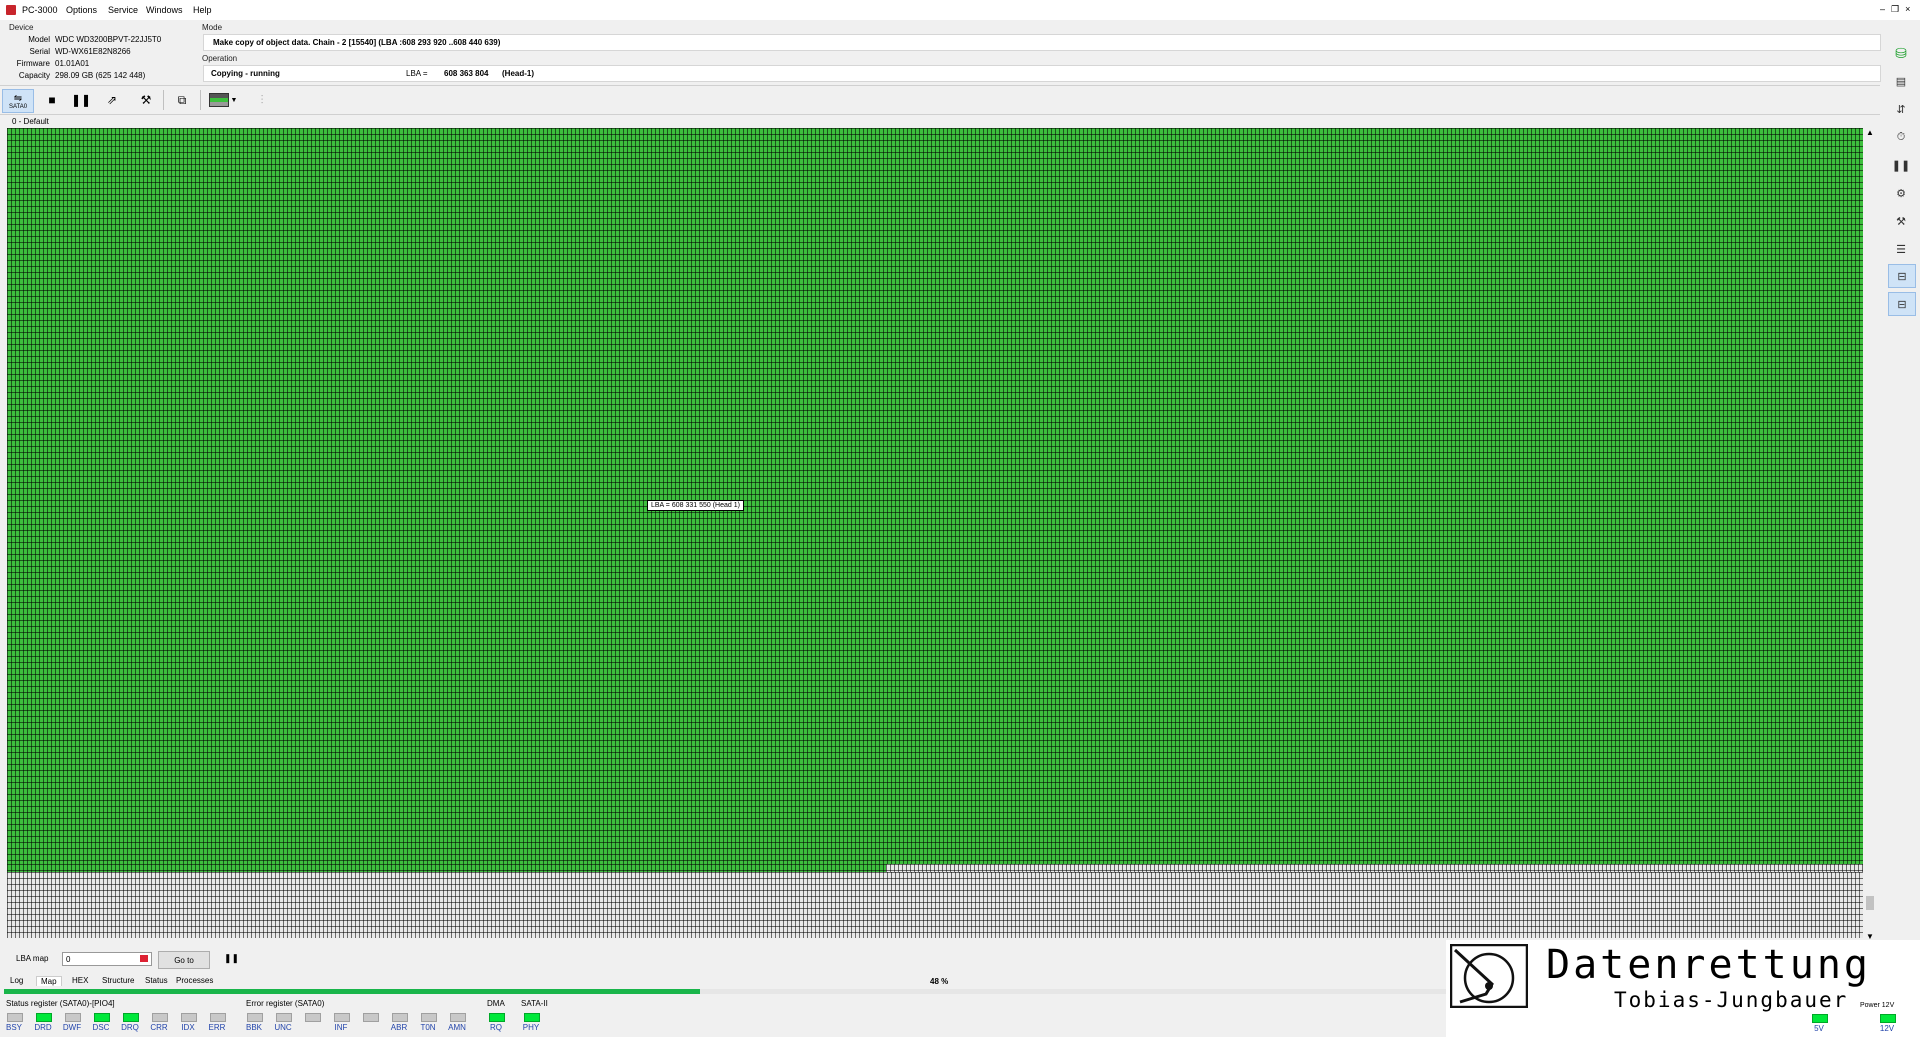  What do you see at coordinates (188, 1027) in the screenshot?
I see `status-register-bit-label: IDX` at bounding box center [188, 1027].